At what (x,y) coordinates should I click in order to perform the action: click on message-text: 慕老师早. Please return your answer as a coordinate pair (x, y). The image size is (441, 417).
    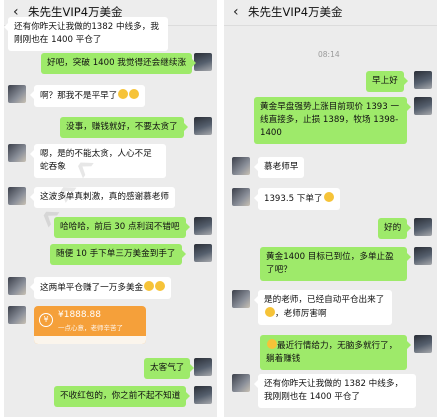
    Looking at the image, I should click on (281, 167).